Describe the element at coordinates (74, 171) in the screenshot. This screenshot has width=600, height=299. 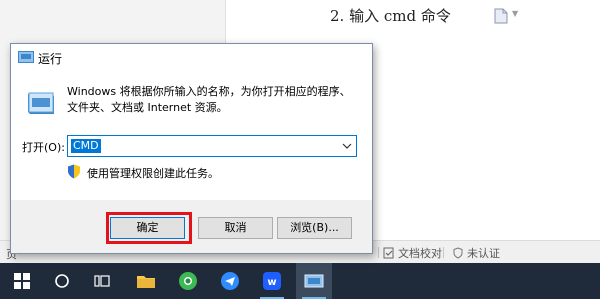
I see `uac-shield-icon` at that location.